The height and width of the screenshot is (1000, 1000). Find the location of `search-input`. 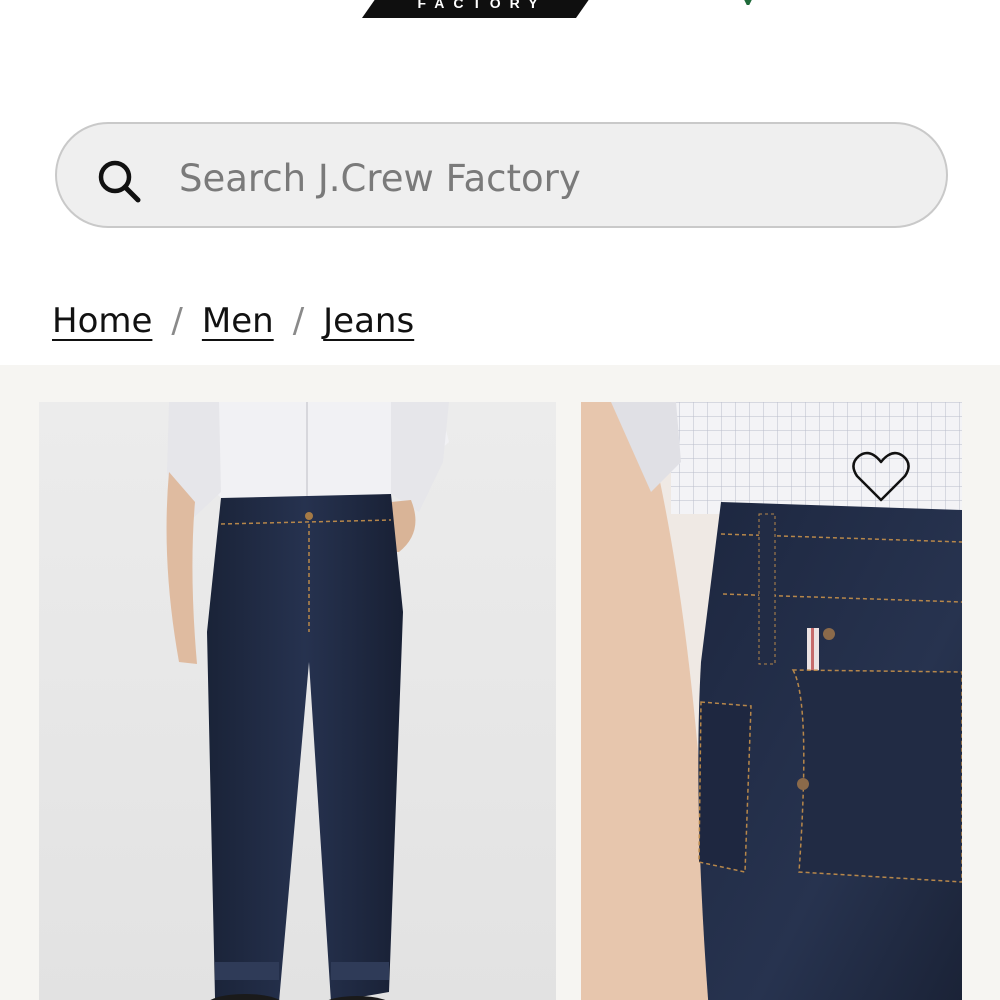

search-input is located at coordinates (539, 178).